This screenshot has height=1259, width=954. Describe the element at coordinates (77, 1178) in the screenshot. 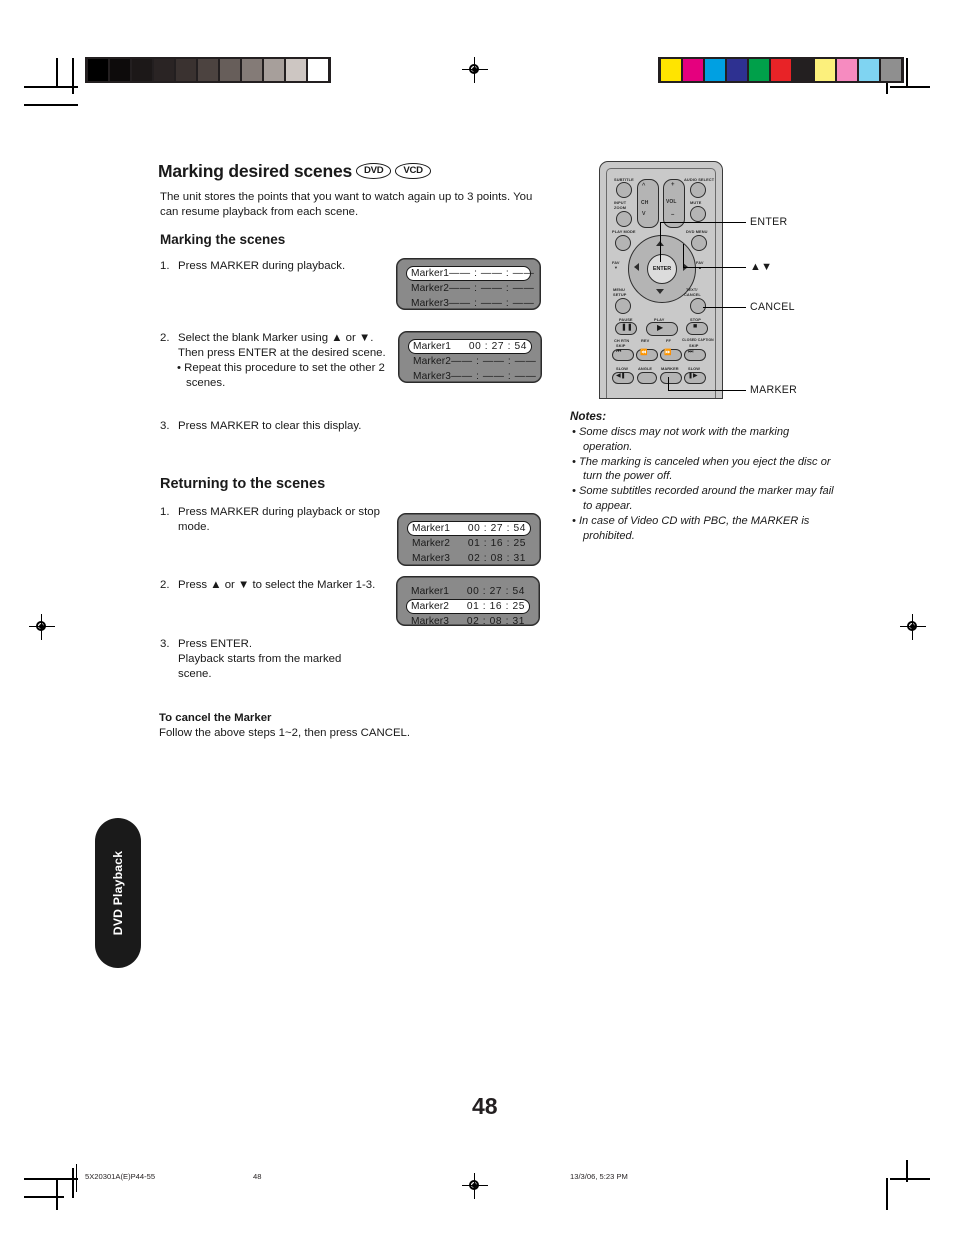

I see `footer-rule-left` at that location.